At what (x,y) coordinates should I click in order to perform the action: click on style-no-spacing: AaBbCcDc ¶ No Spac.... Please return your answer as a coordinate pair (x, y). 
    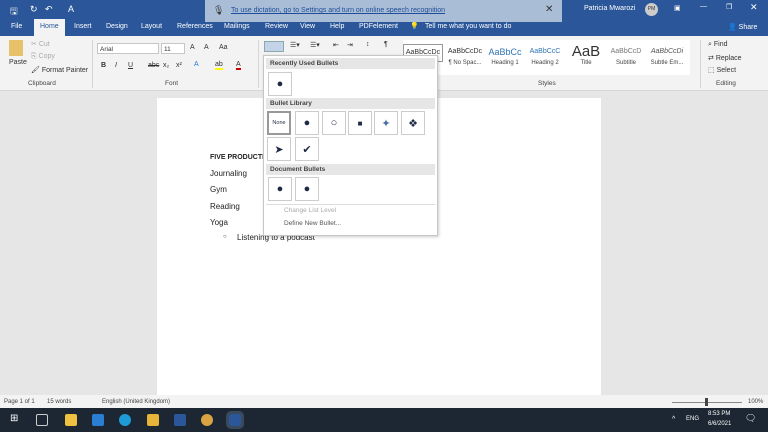
    Looking at the image, I should click on (465, 55).